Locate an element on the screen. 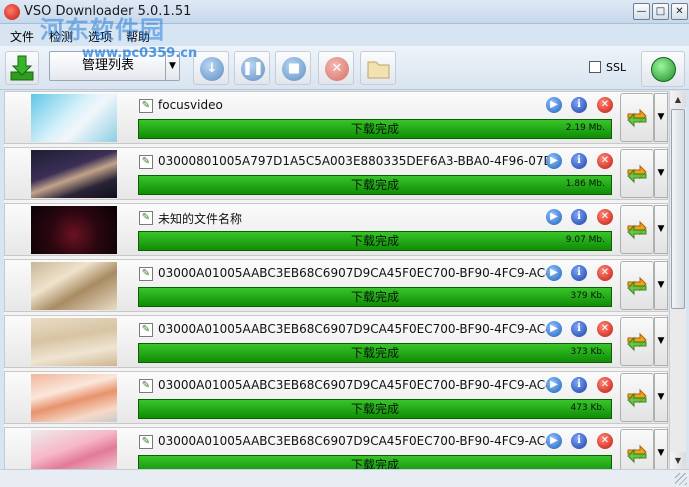 This screenshot has height=487, width=689. chevron-down-icon: ▼ is located at coordinates (172, 66).